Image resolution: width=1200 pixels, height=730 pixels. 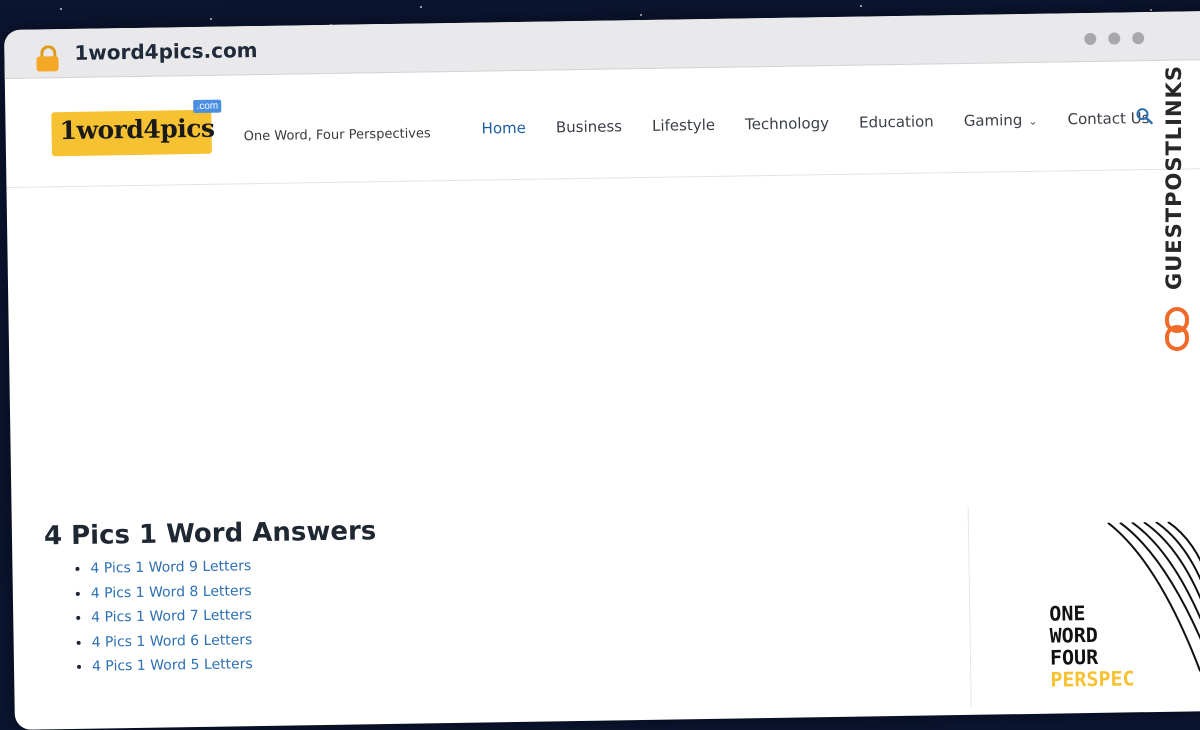 What do you see at coordinates (172, 641) in the screenshot?
I see `answer-link: 4 Pics 1 Word 6 Letters` at bounding box center [172, 641].